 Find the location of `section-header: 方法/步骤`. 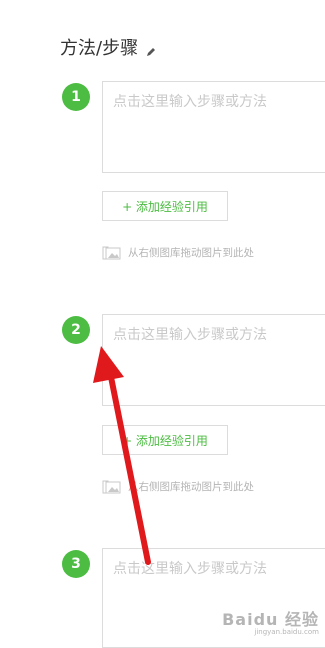

section-header: 方法/步骤 is located at coordinates (108, 47).